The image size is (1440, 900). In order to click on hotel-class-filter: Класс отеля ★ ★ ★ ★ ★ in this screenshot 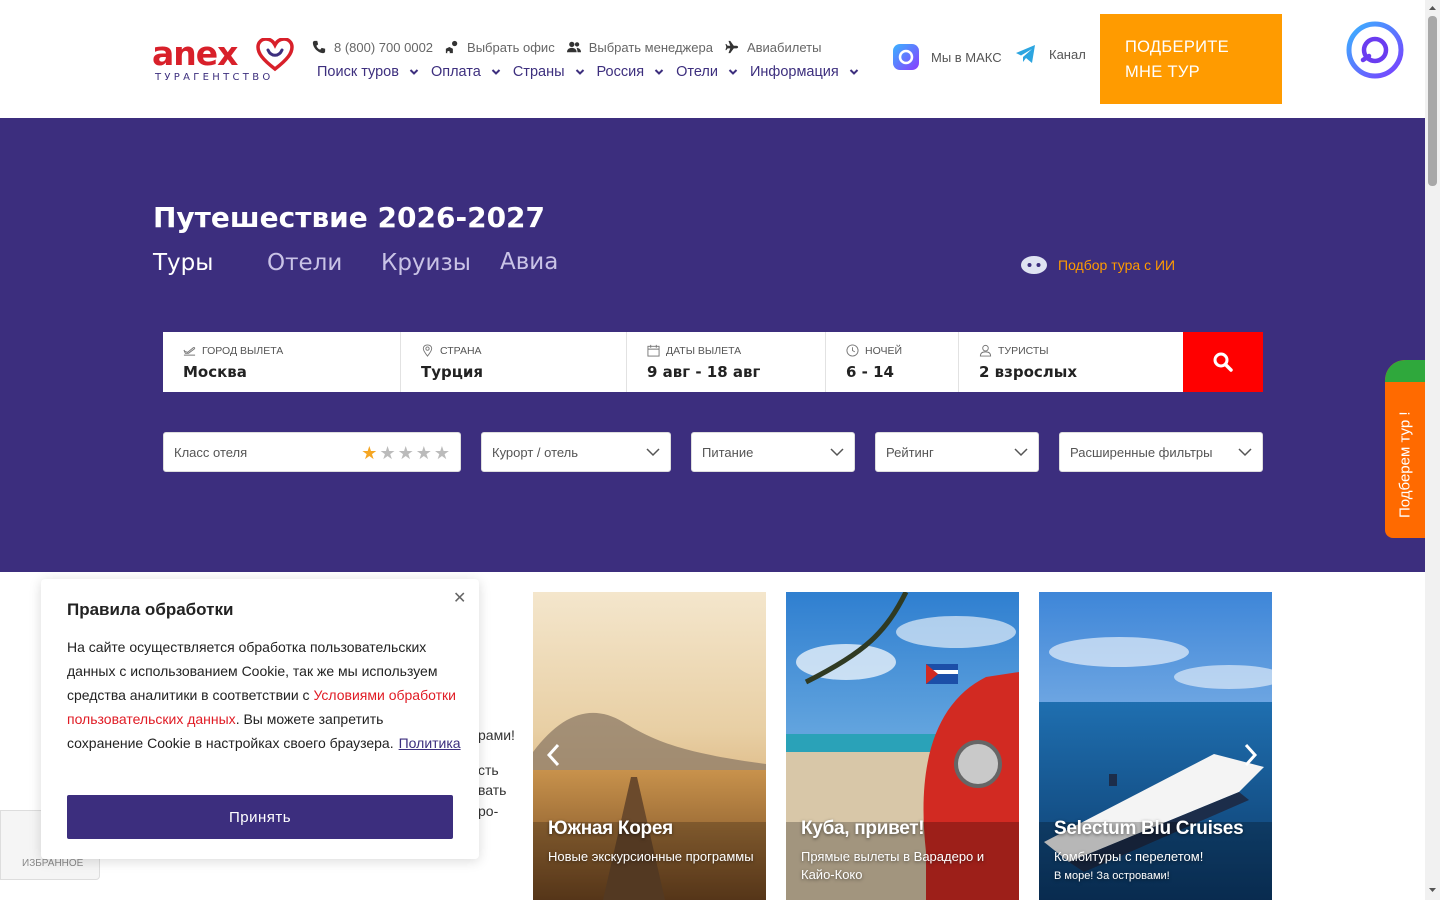, I will do `click(312, 452)`.